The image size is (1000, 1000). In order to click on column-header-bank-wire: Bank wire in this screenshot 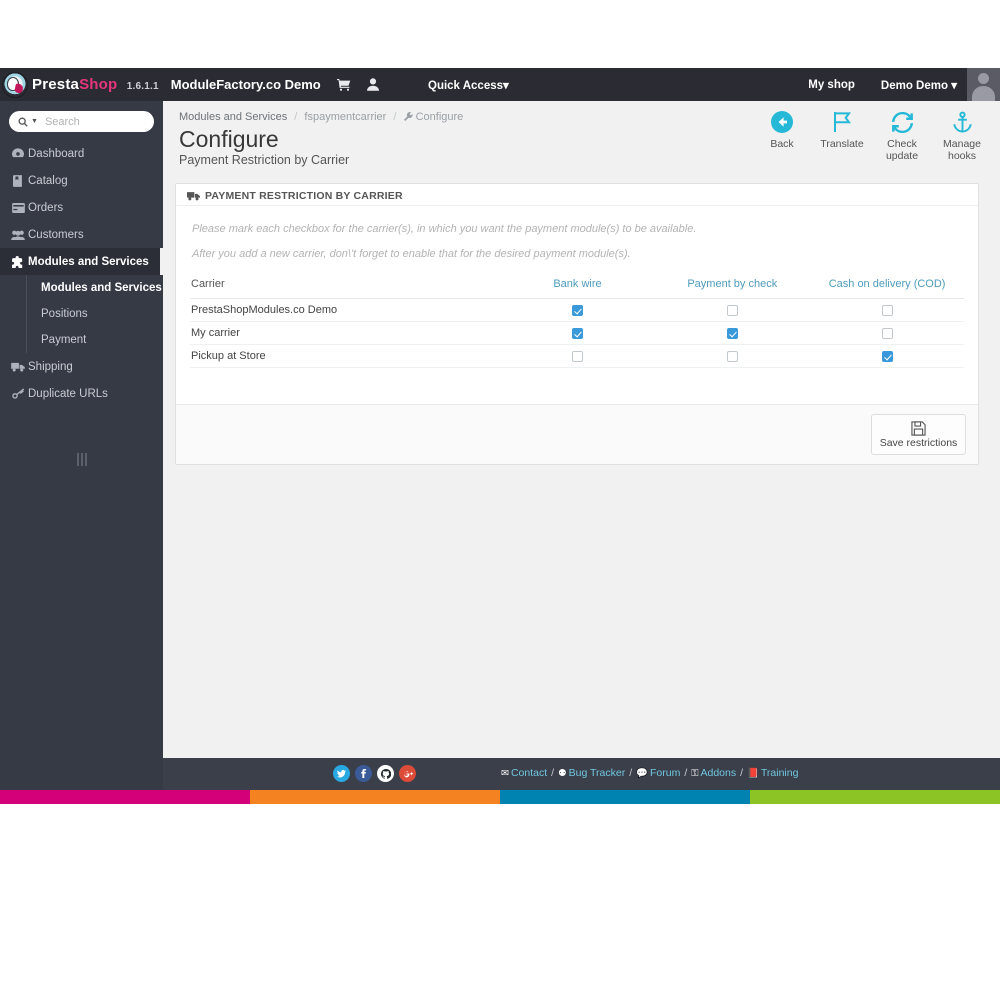, I will do `click(577, 286)`.